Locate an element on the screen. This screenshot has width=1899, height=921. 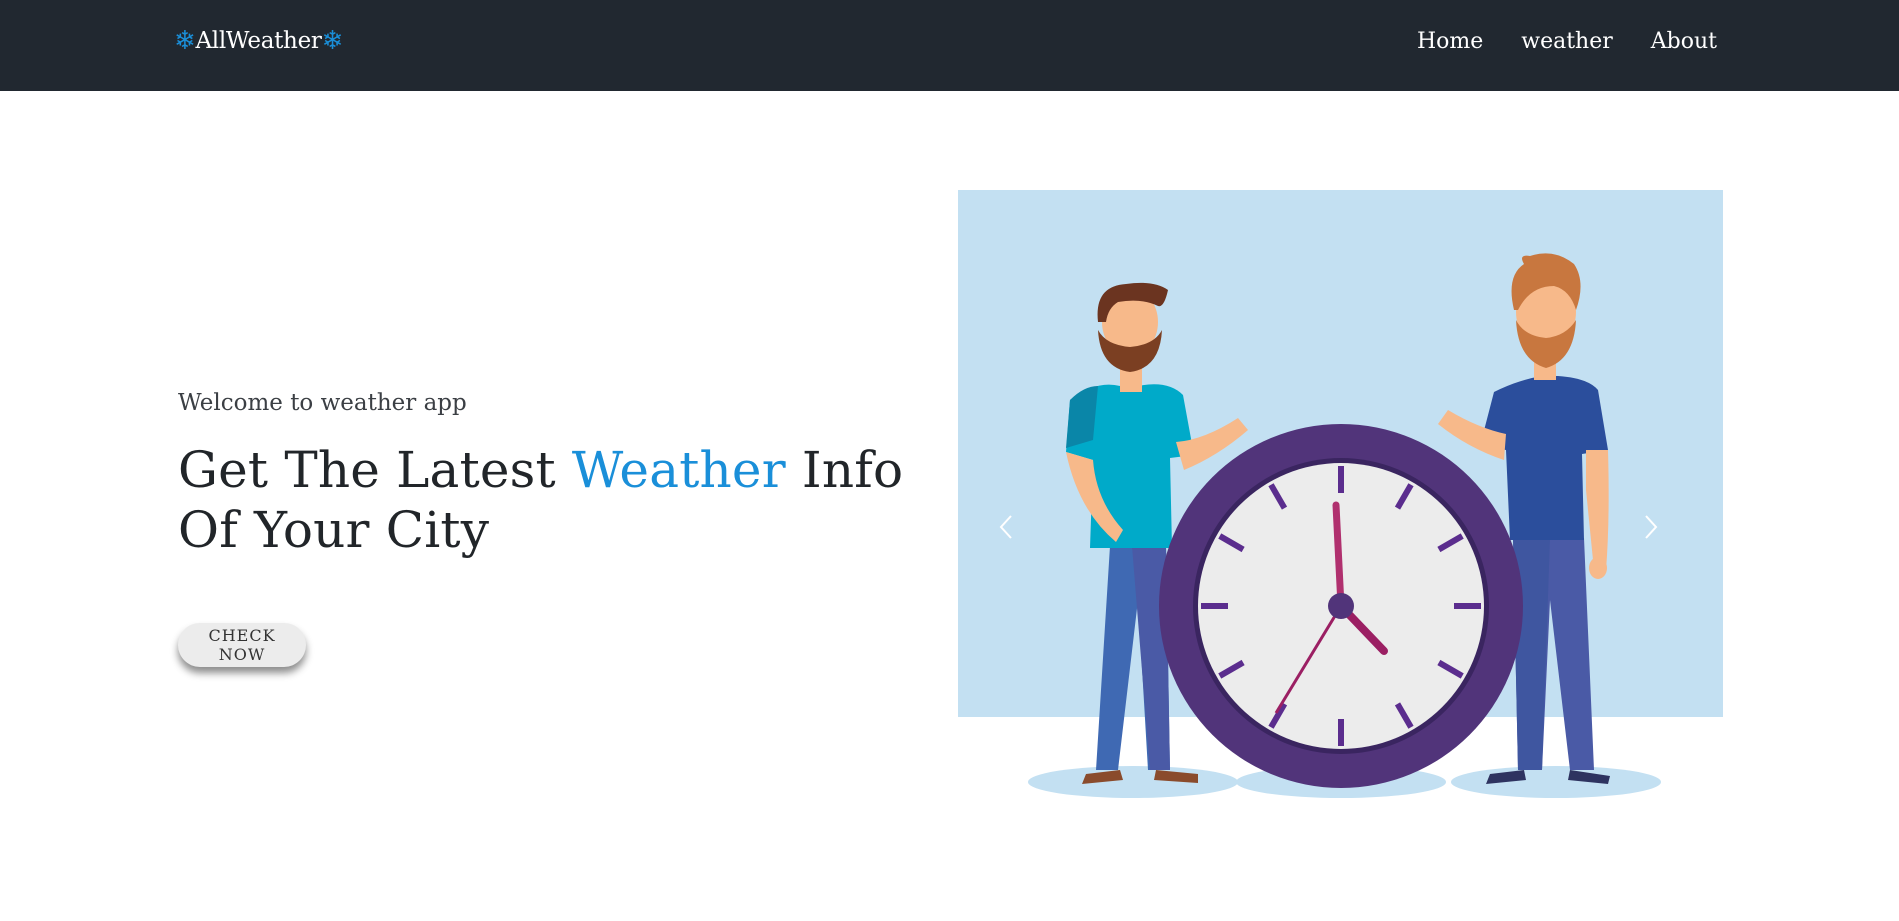
clock is located at coordinates (1341, 606).